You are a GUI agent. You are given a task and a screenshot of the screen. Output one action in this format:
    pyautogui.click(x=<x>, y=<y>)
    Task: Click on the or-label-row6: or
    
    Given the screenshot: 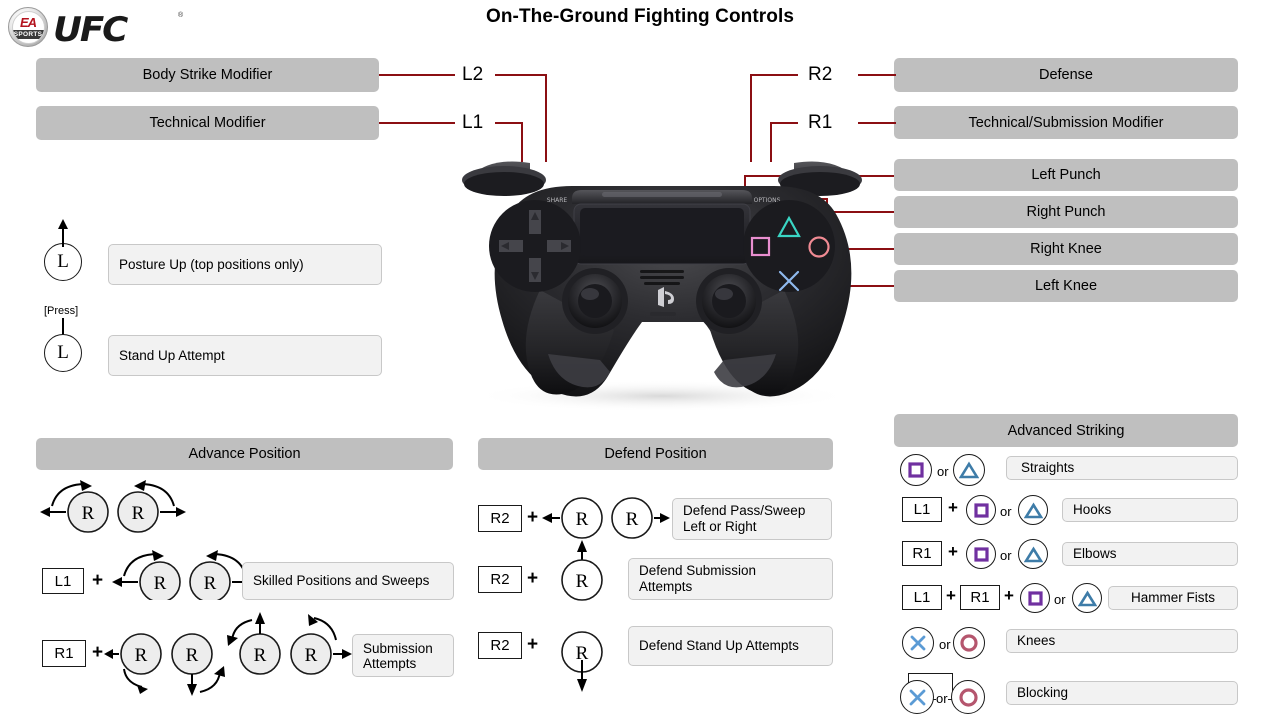 What is the action you would take?
    pyautogui.click(x=942, y=698)
    